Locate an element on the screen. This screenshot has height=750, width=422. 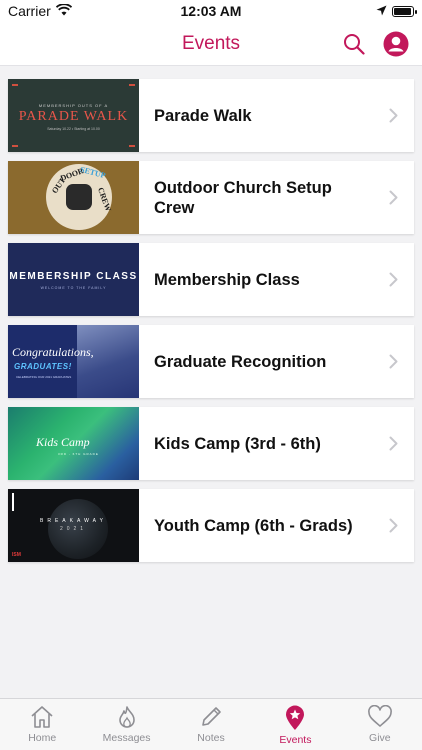
thumbnail-subtitle: WELCOME TO THE FAMILY is located at coordinates (73, 288).